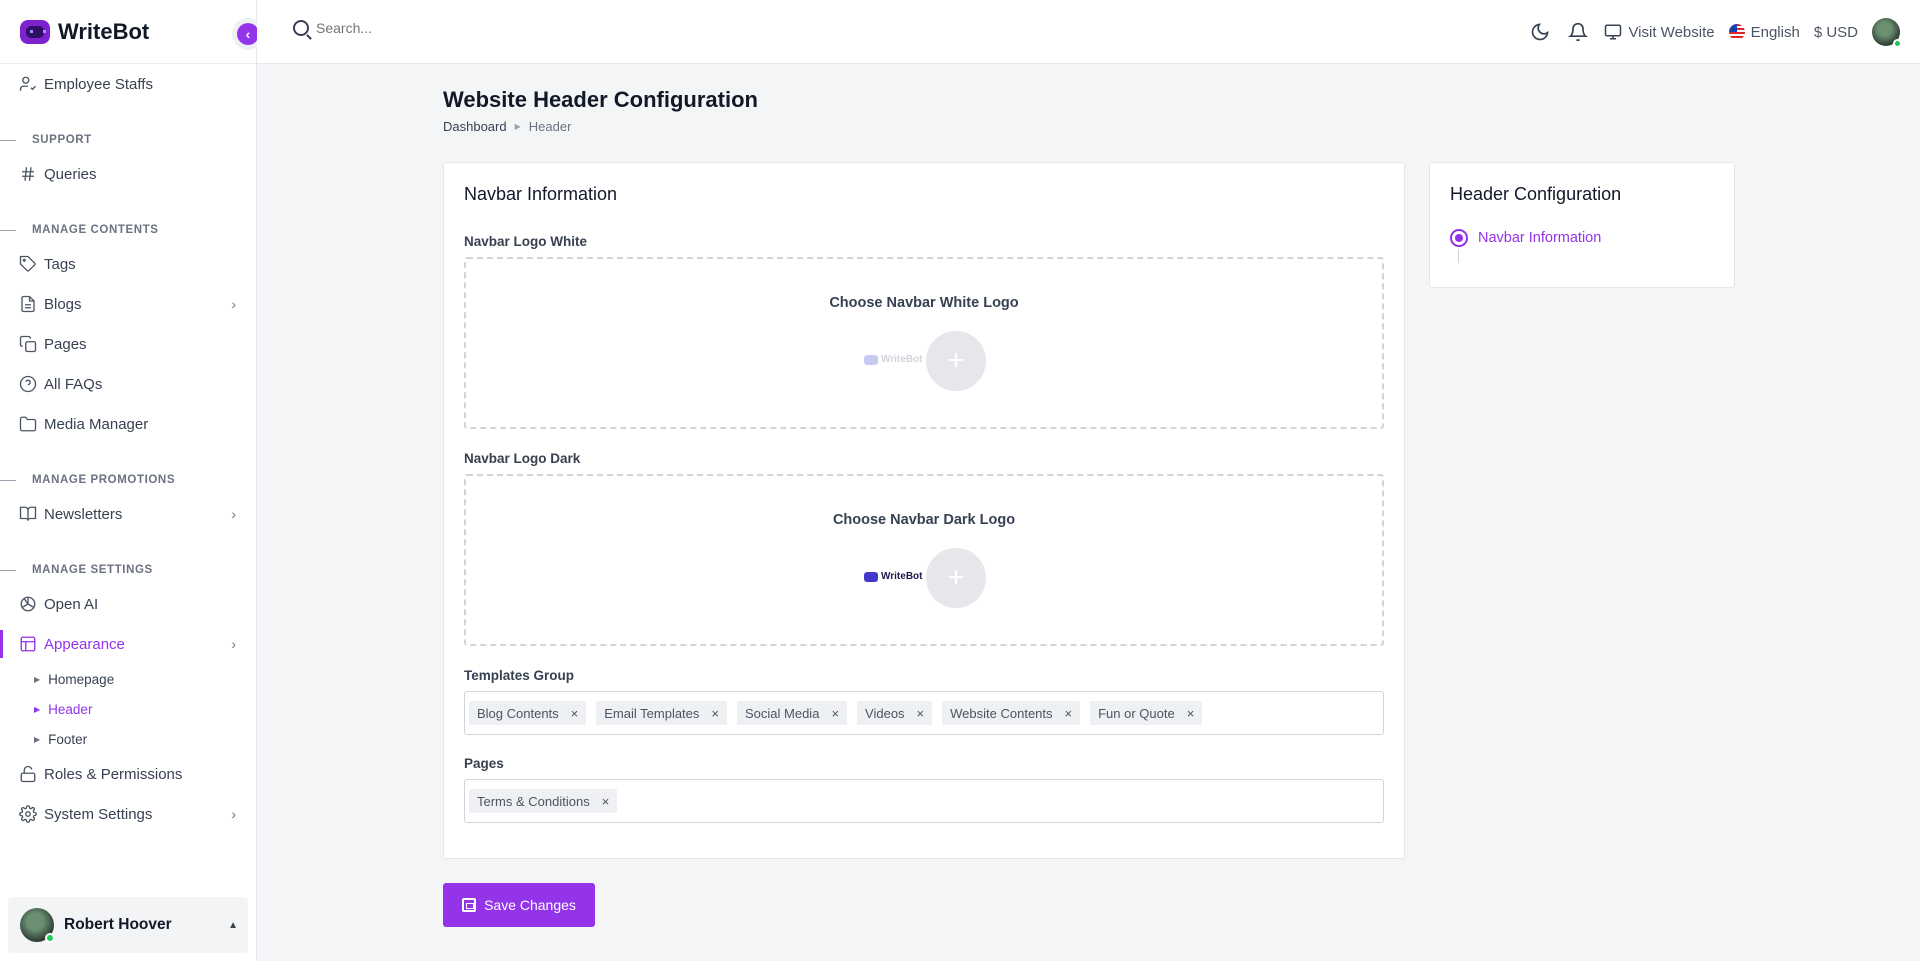 The height and width of the screenshot is (961, 1920). I want to click on tag-chip: Email Templates ×, so click(661, 713).